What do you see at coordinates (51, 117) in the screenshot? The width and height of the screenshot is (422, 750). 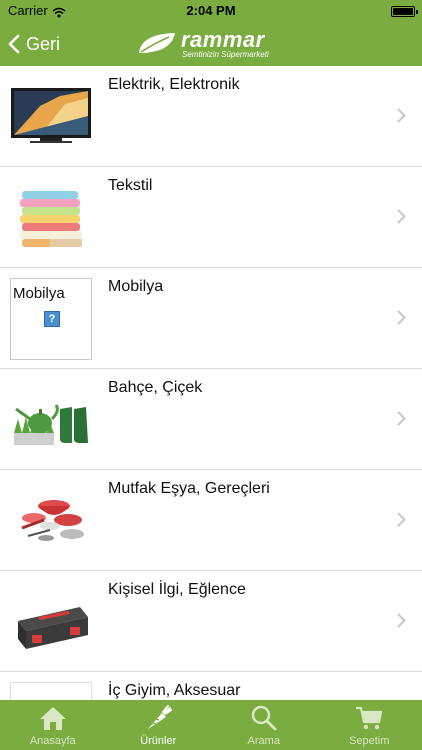 I see `tv-image` at bounding box center [51, 117].